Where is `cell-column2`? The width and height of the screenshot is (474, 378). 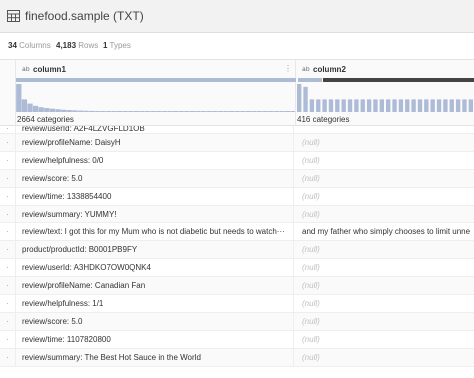
cell-column2 is located at coordinates (388, 129).